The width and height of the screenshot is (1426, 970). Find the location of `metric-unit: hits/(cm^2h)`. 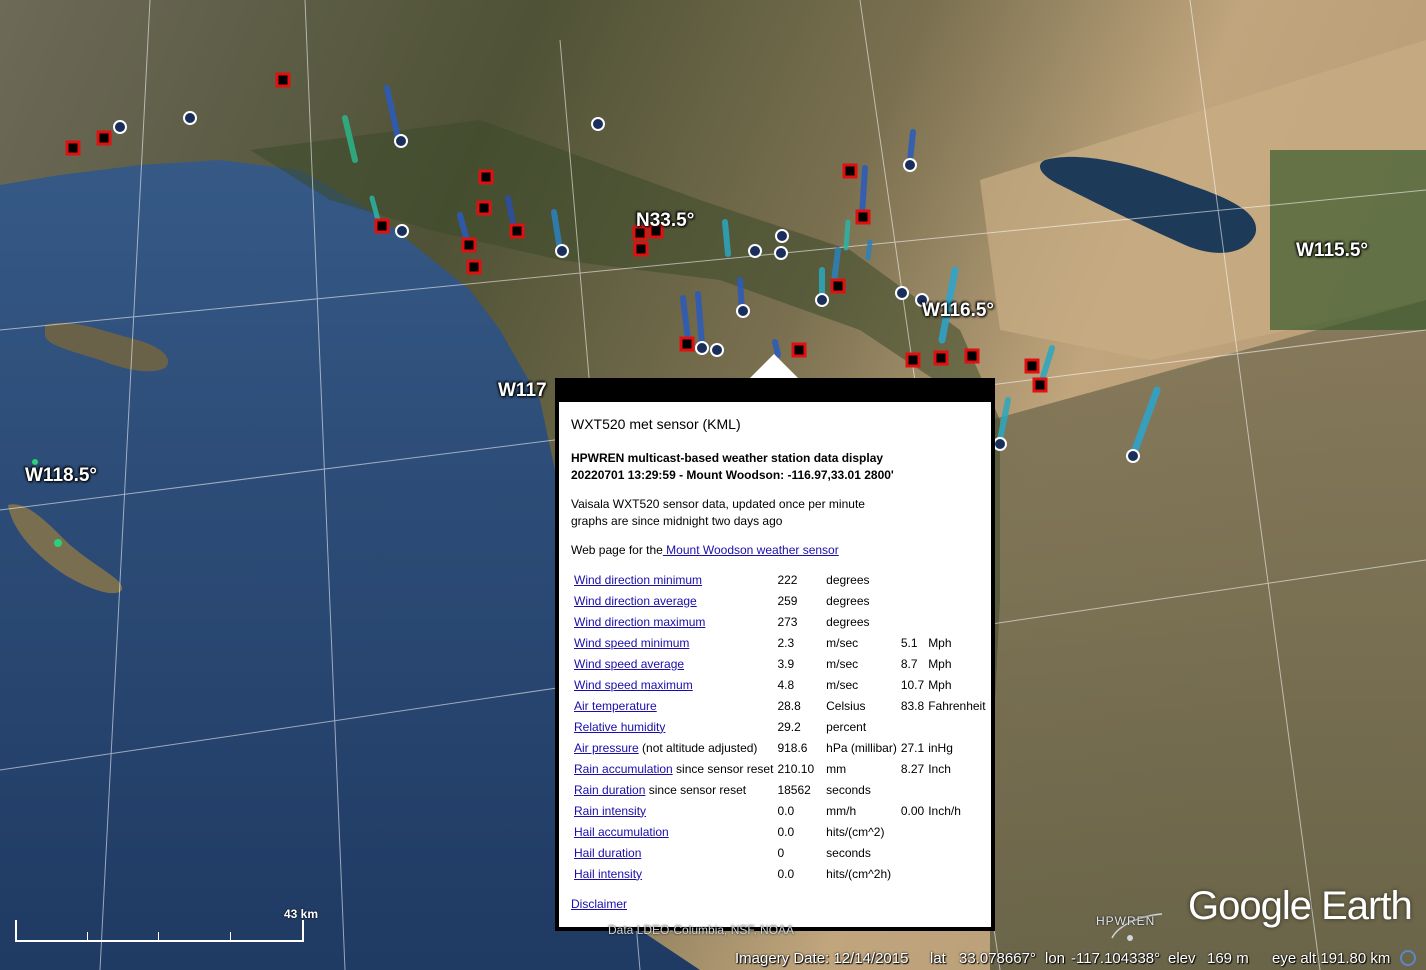

metric-unit: hits/(cm^2h) is located at coordinates (859, 873).